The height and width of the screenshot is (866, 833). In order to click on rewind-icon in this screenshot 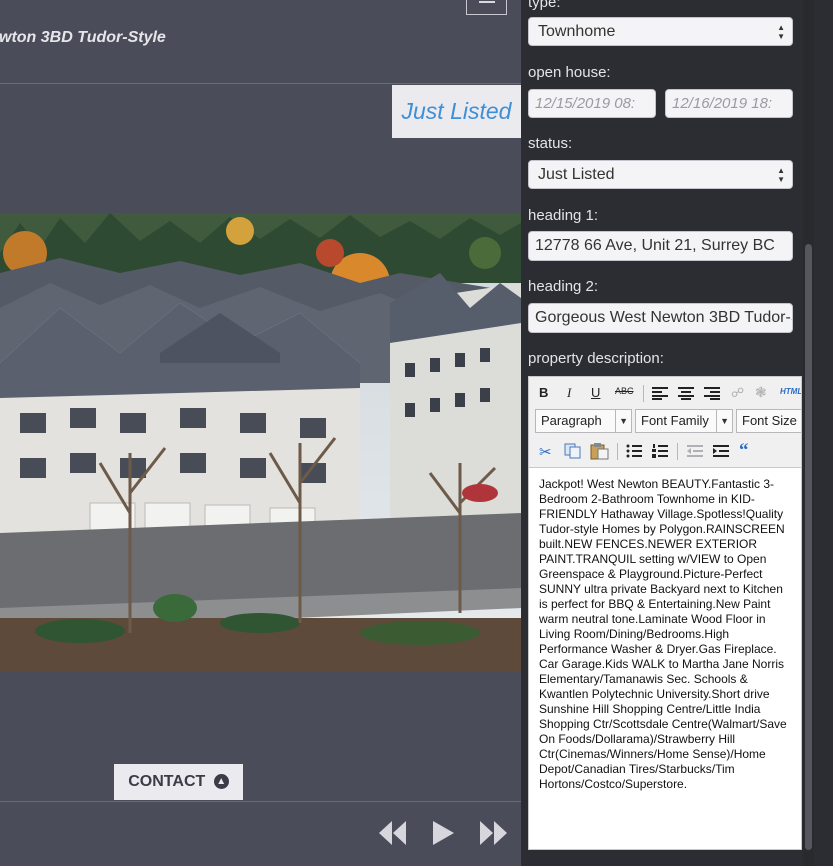, I will do `click(393, 833)`.